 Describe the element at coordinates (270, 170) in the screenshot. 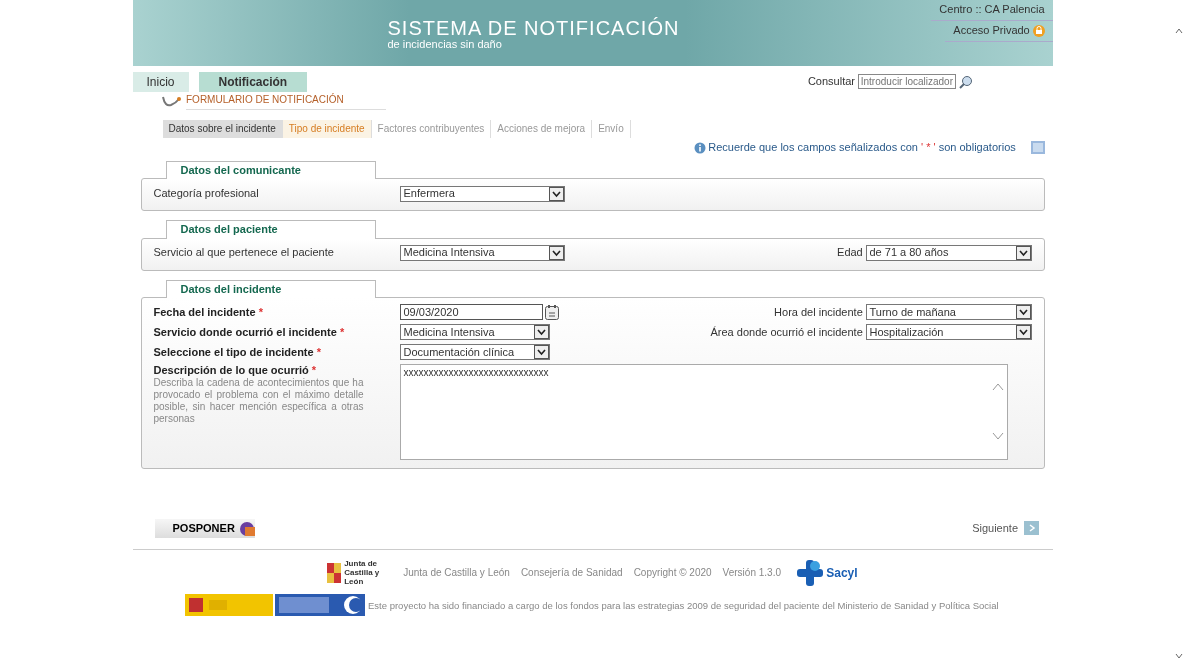

I see `section-legend: Datos del comunicante` at that location.